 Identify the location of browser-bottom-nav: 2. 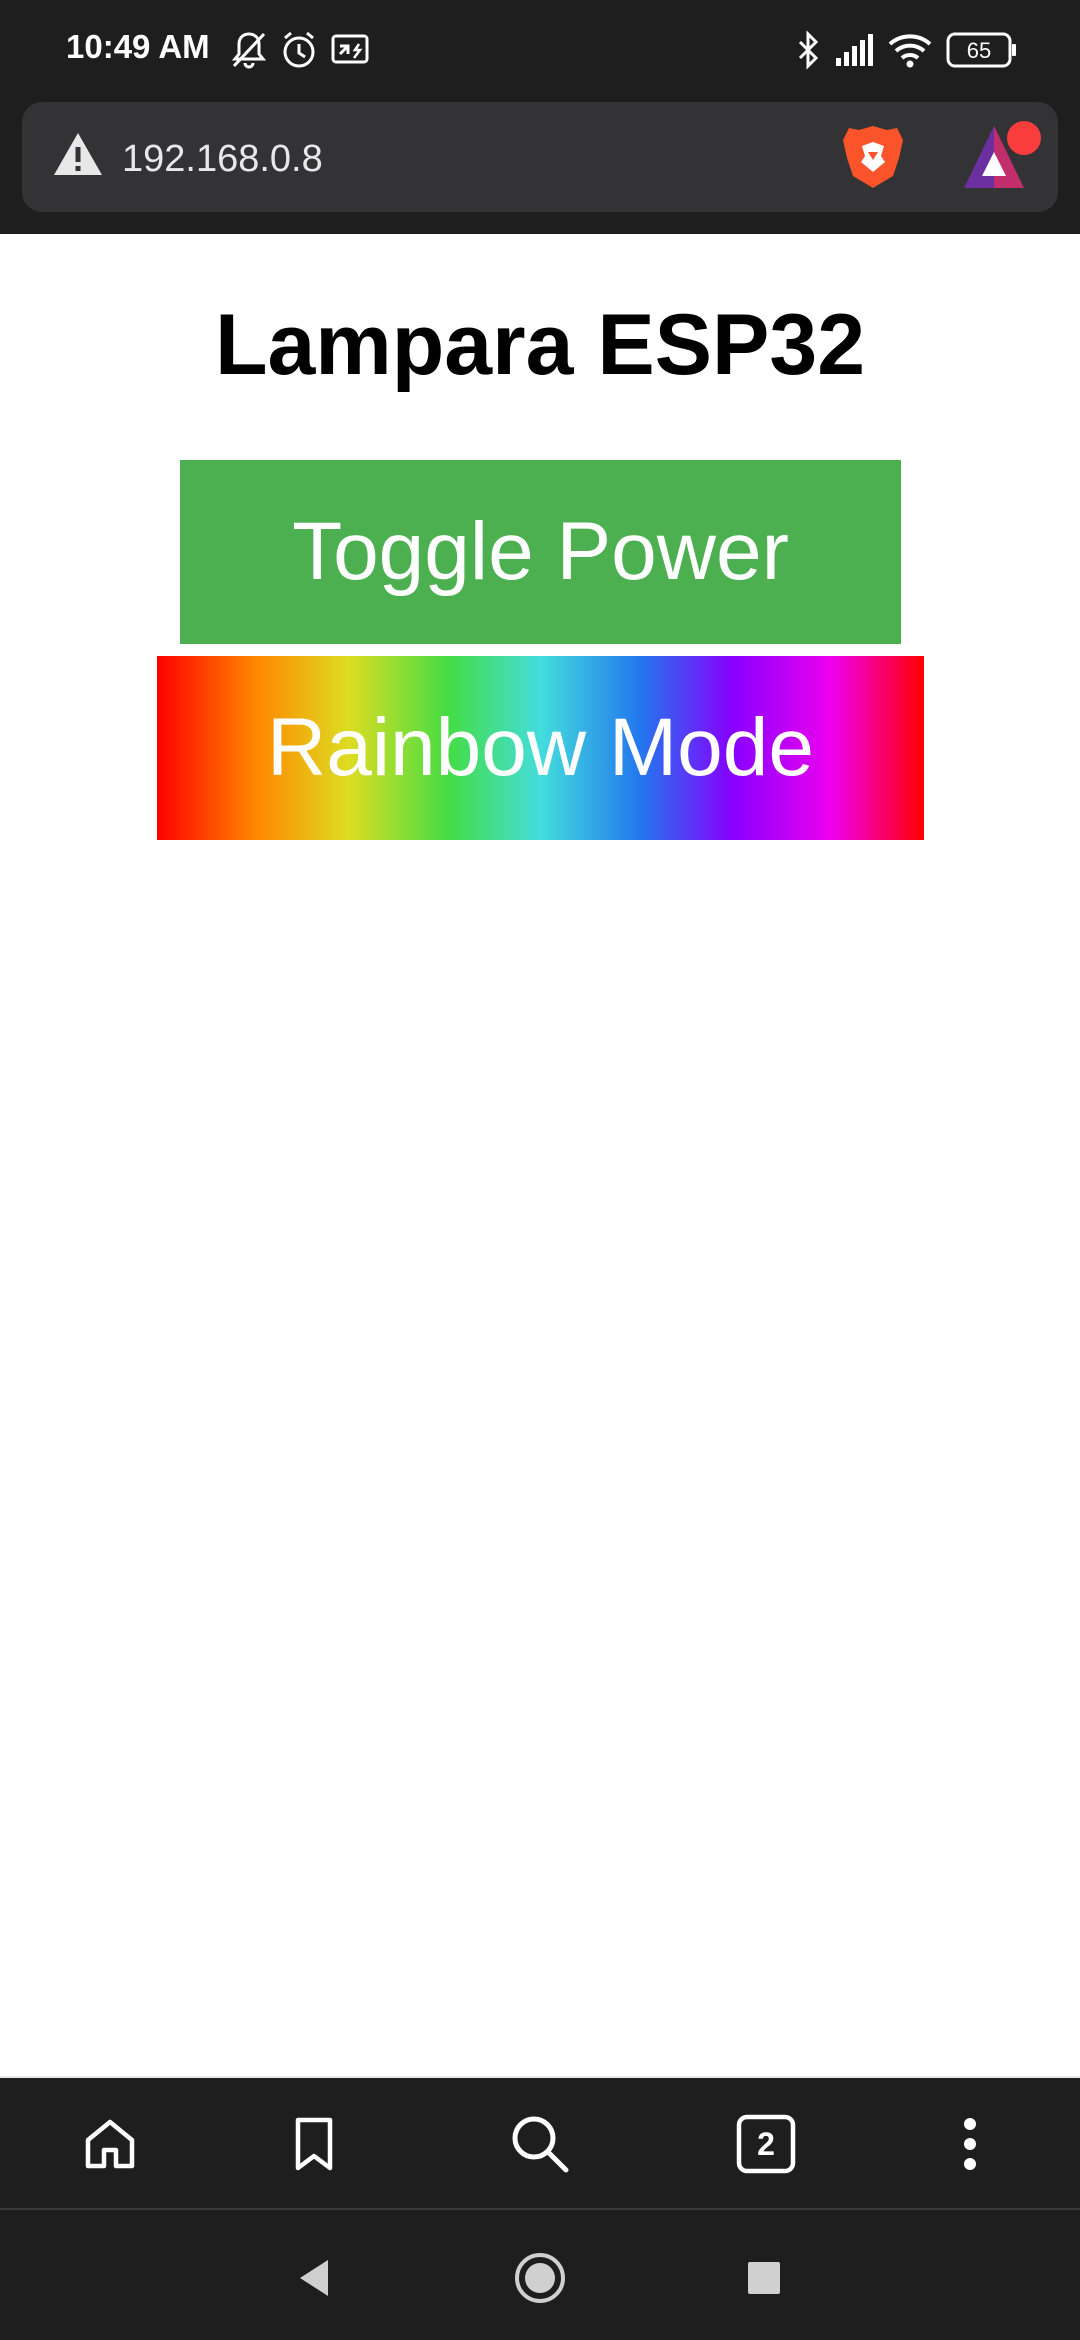
(540, 2143).